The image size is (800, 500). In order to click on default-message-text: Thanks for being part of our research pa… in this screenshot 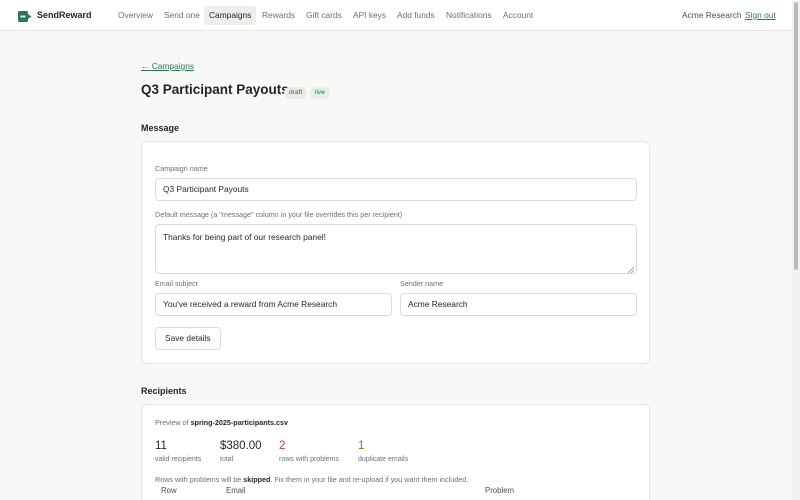, I will do `click(244, 237)`.